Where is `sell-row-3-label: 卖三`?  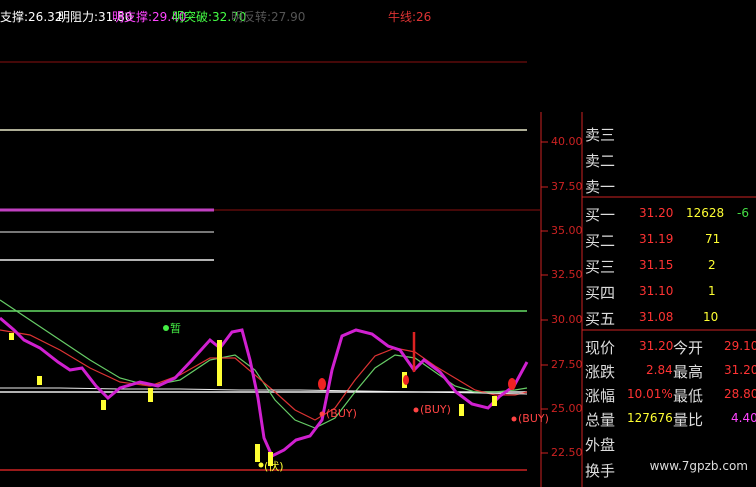
sell-row-3-label: 卖三 is located at coordinates (600, 135).